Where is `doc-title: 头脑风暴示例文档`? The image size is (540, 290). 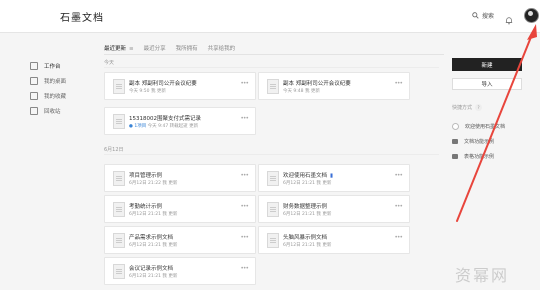 doc-title: 头脑风暴示例文档 is located at coordinates (305, 238).